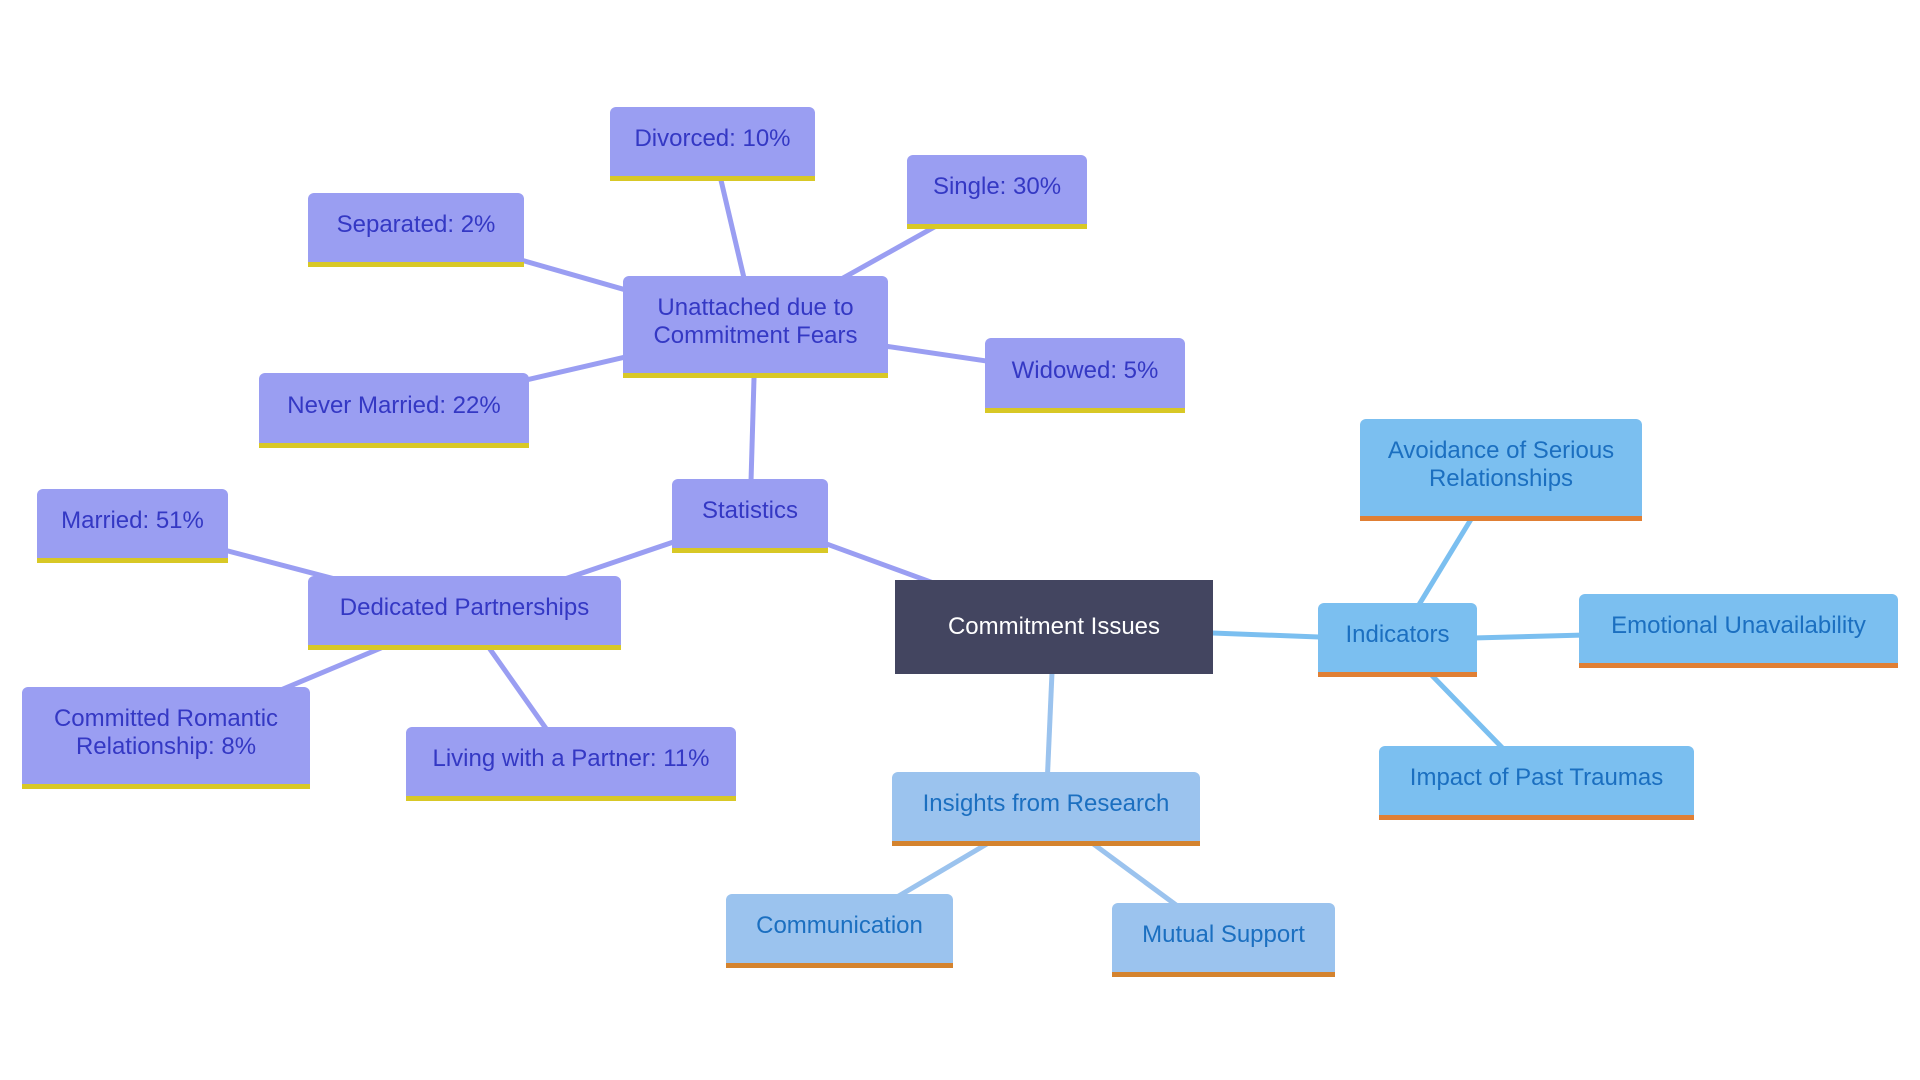  What do you see at coordinates (1397, 640) in the screenshot?
I see `node-indicators: Indicators` at bounding box center [1397, 640].